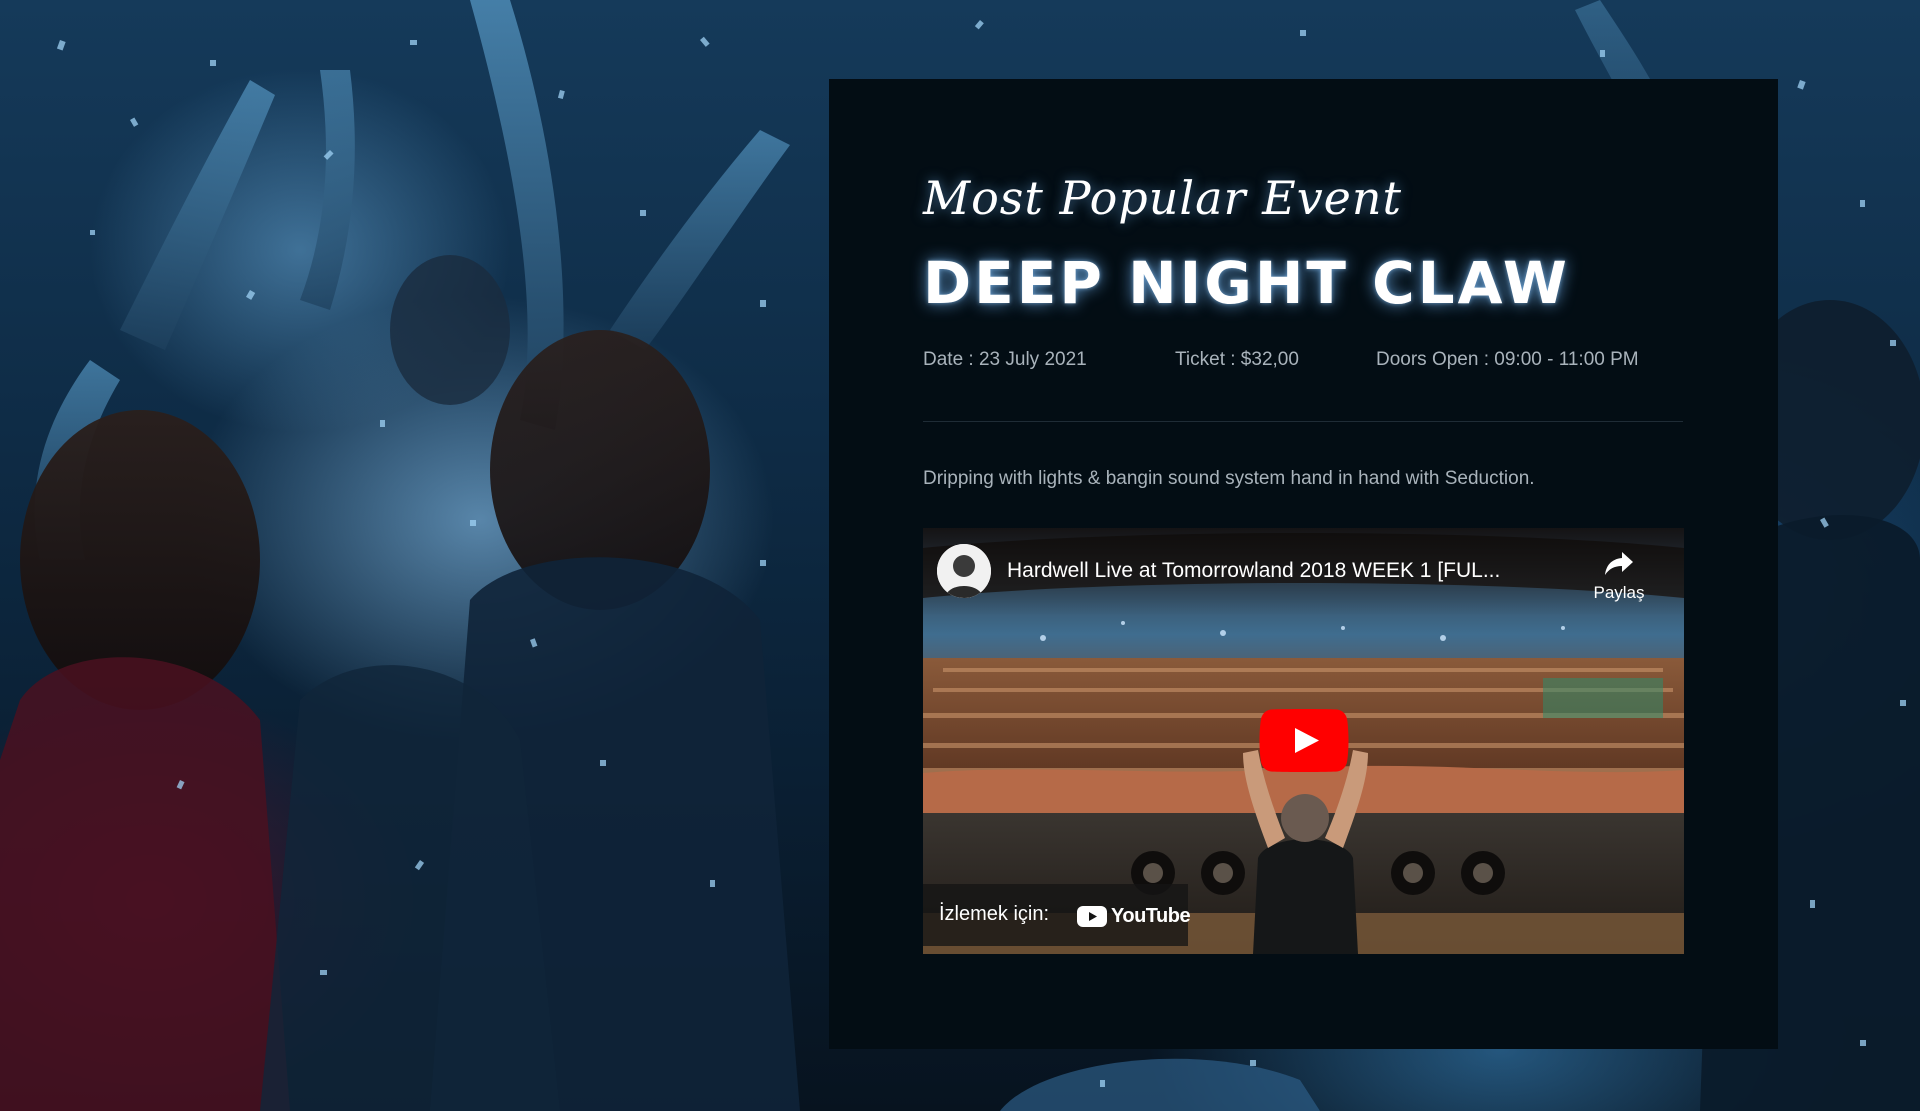 The image size is (1920, 1111). What do you see at coordinates (1237, 359) in the screenshot?
I see `event-ticket-price: Ticket : $32,00` at bounding box center [1237, 359].